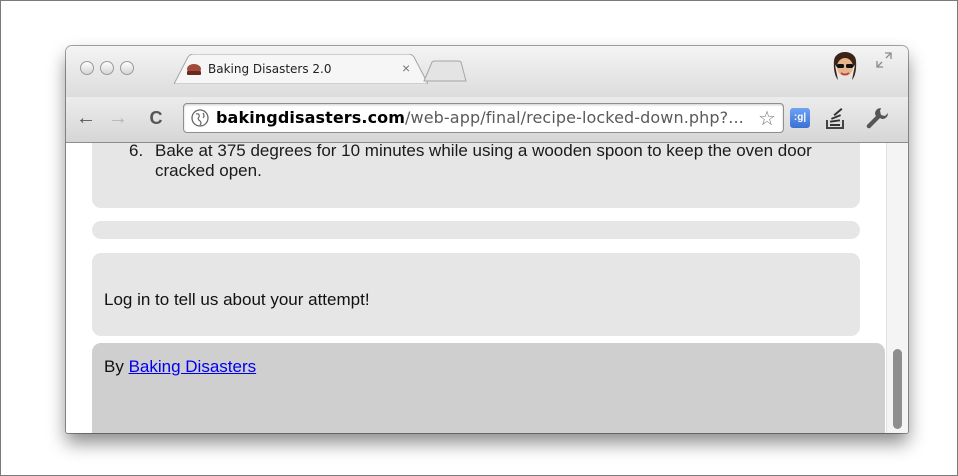  I want to click on byline: By Baking Disasters, so click(180, 367).